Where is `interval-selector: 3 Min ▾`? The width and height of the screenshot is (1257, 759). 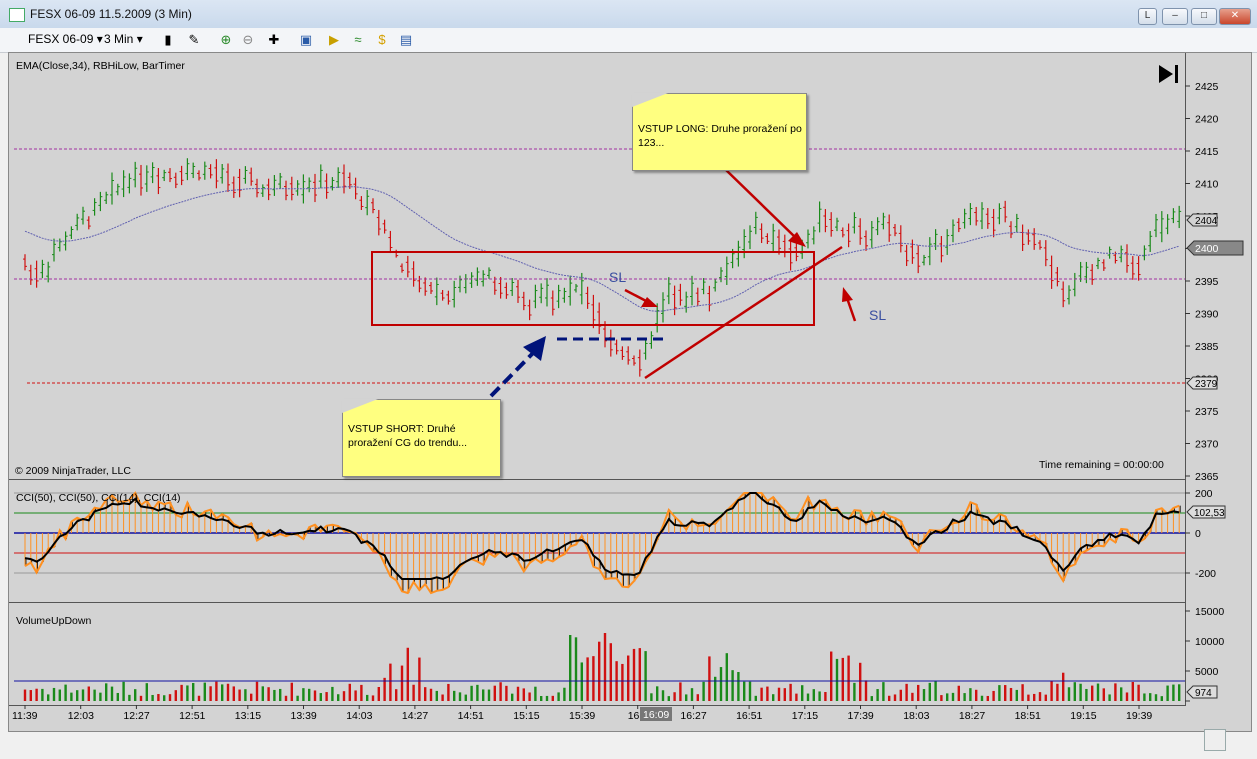
interval-selector: 3 Min ▾ is located at coordinates (123, 39).